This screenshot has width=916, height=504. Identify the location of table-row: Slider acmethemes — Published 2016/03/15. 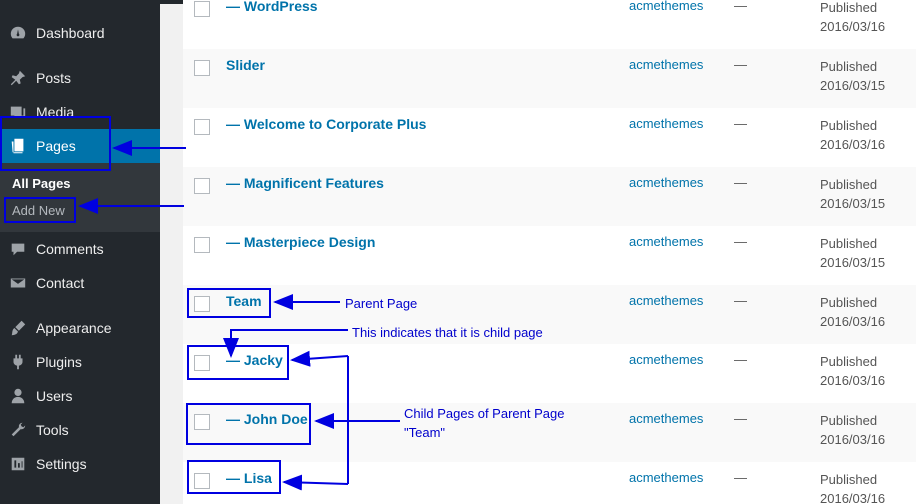
(549, 78).